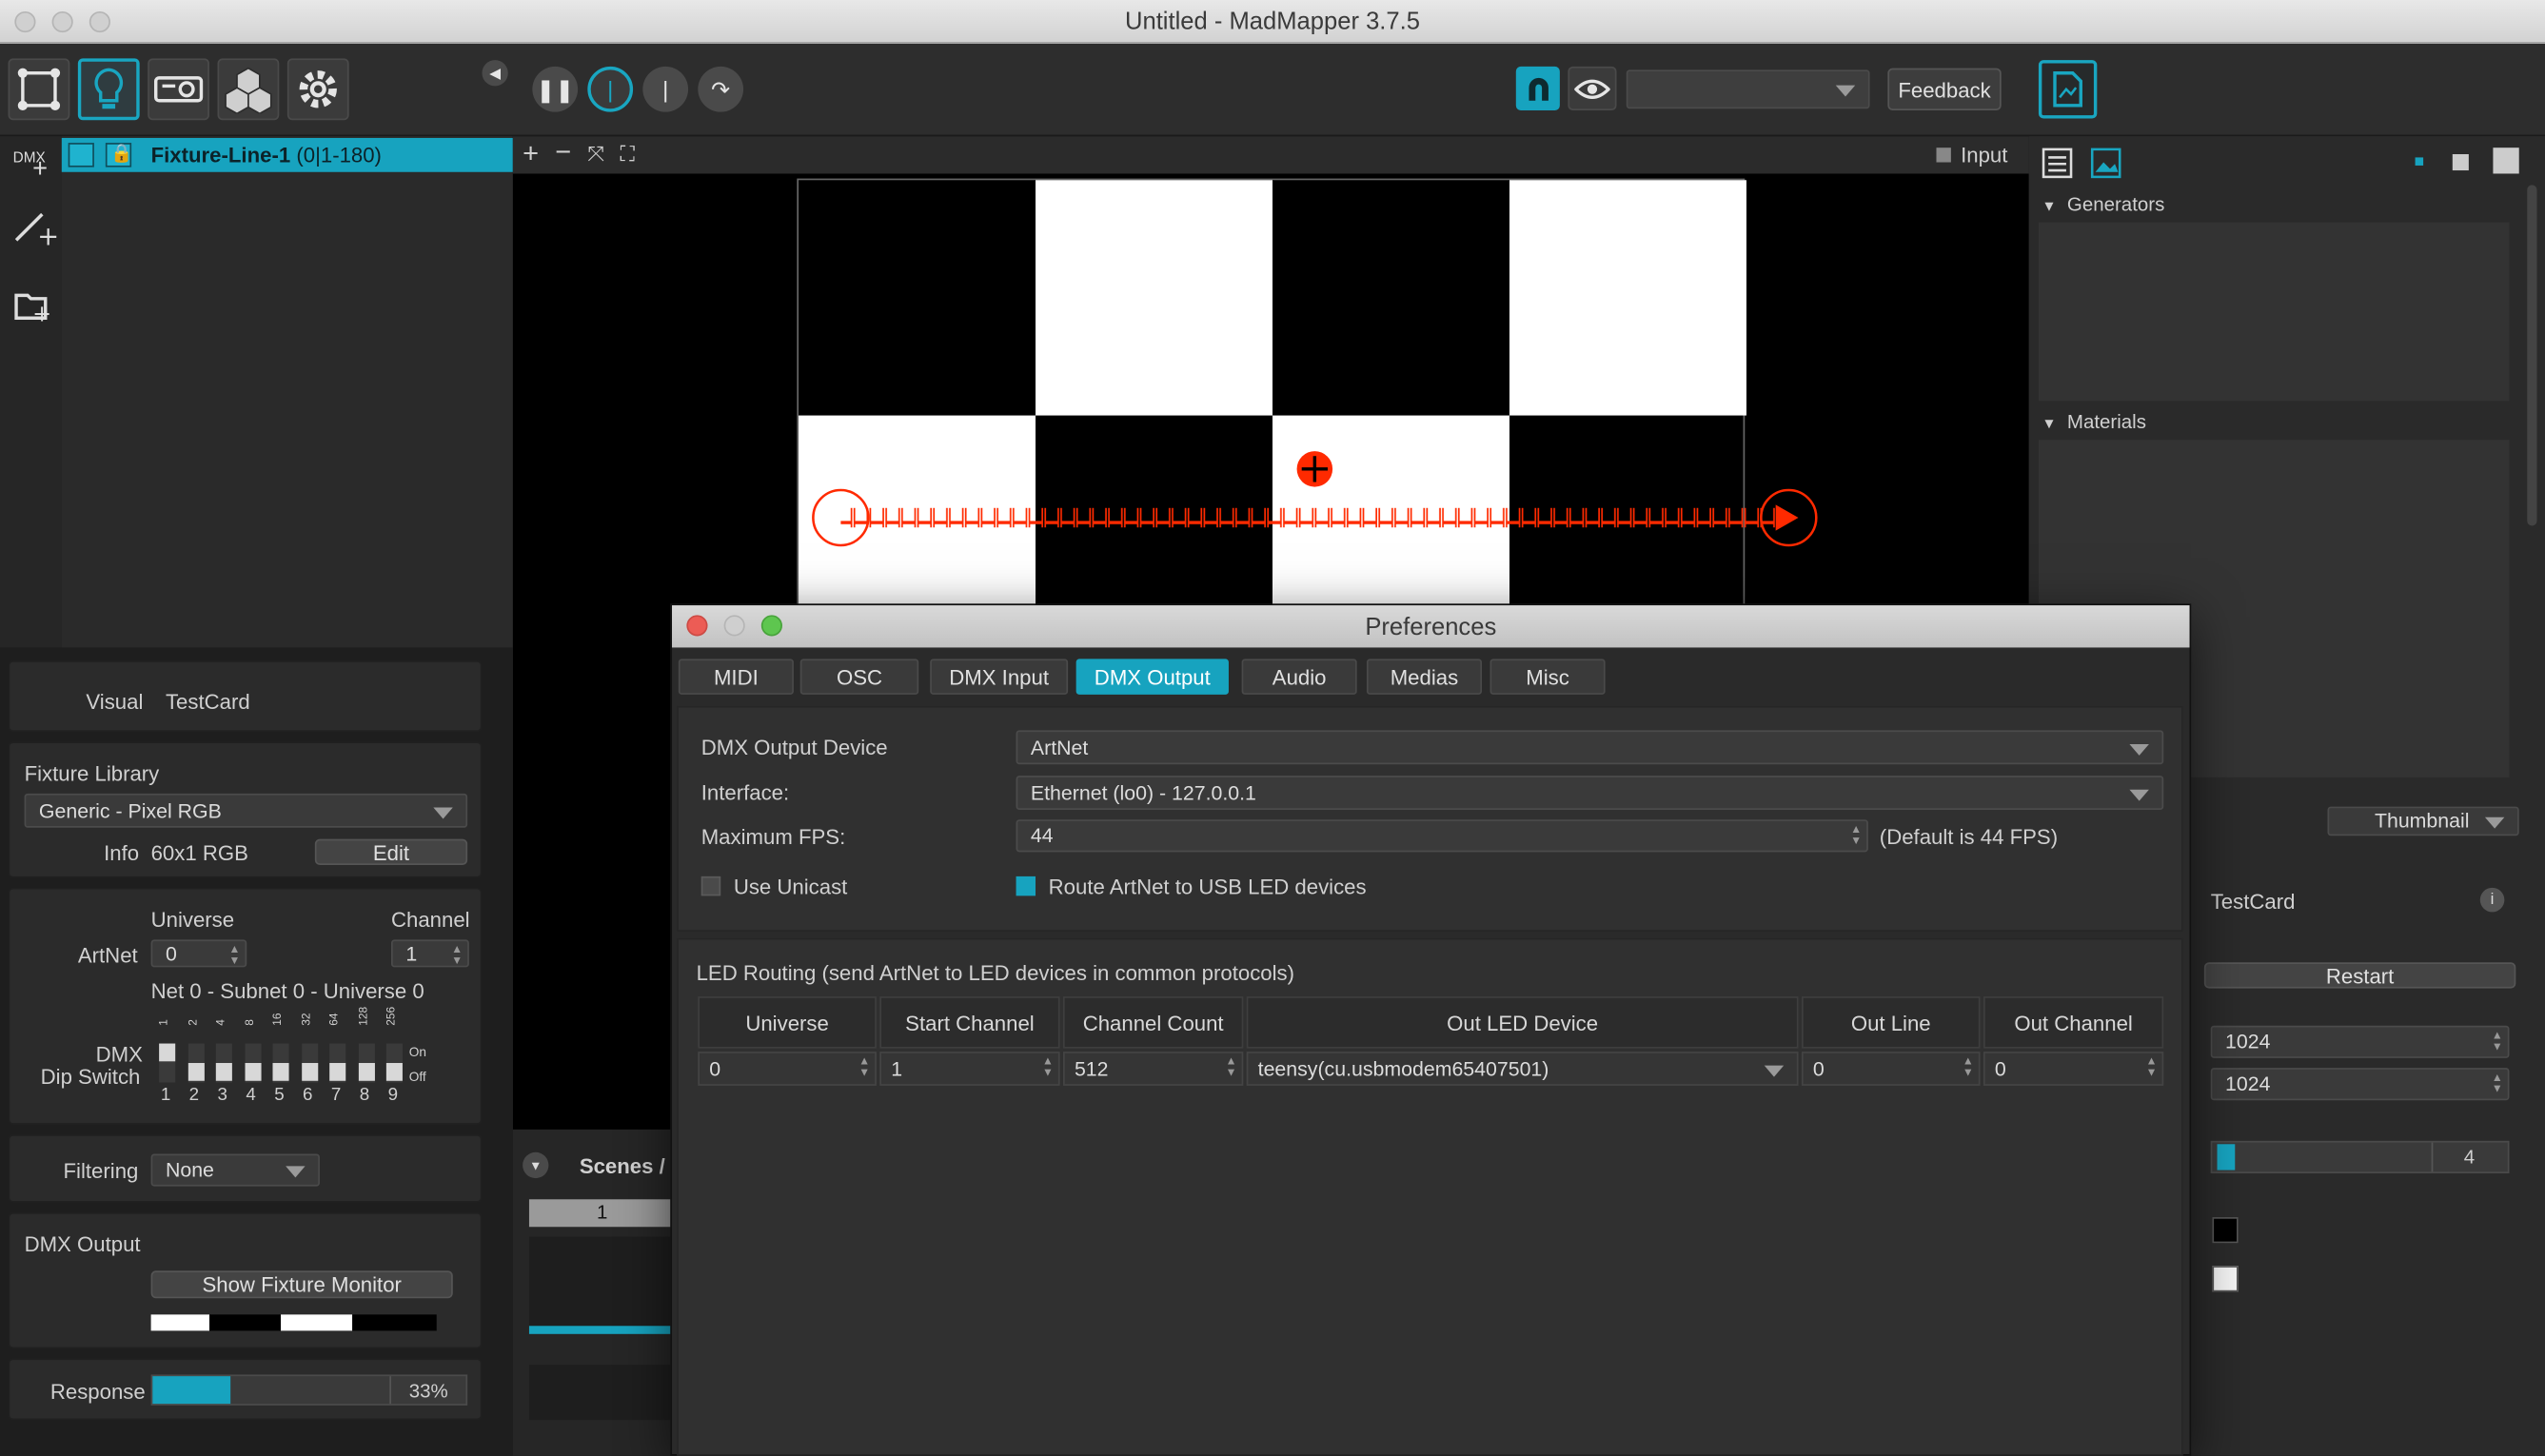 This screenshot has width=2545, height=1456. What do you see at coordinates (122, 852) in the screenshot?
I see `info-label: Info` at bounding box center [122, 852].